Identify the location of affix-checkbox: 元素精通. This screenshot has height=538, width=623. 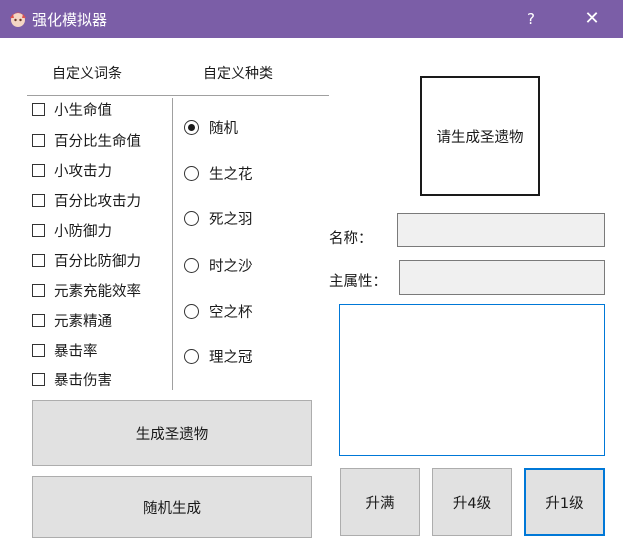
(72, 320).